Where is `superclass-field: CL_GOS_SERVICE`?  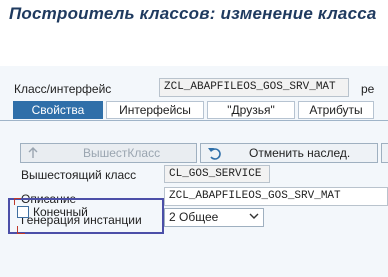
superclass-field: CL_GOS_SERVICE is located at coordinates (217, 174).